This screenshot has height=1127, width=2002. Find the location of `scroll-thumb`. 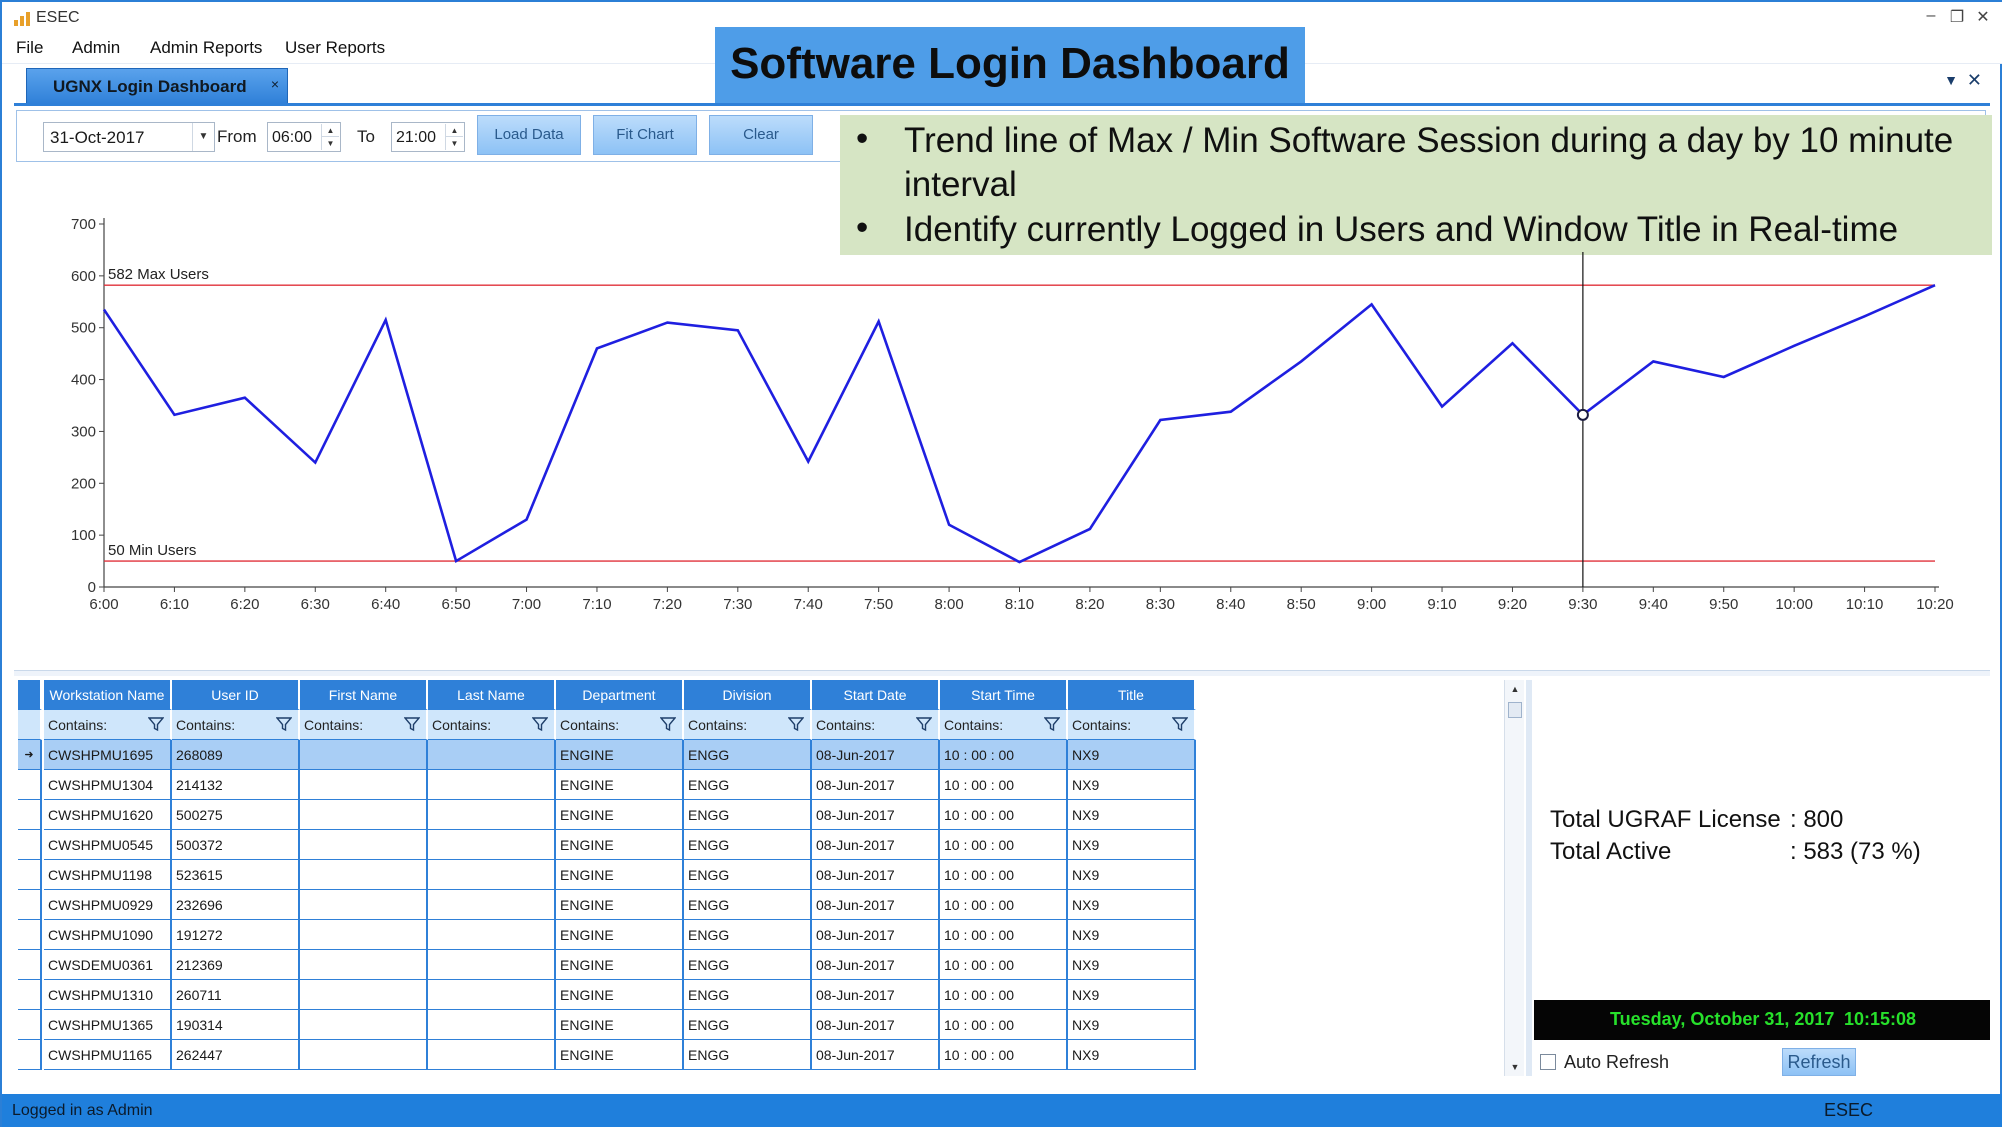

scroll-thumb is located at coordinates (1515, 710).